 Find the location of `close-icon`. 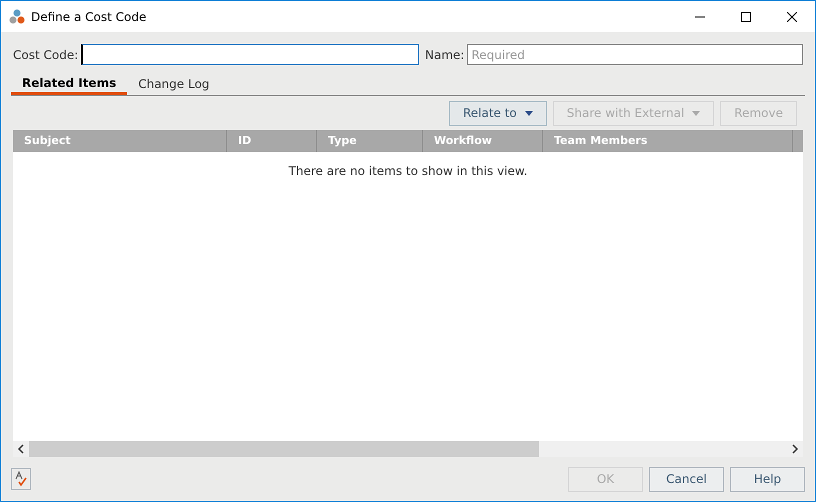

close-icon is located at coordinates (792, 17).